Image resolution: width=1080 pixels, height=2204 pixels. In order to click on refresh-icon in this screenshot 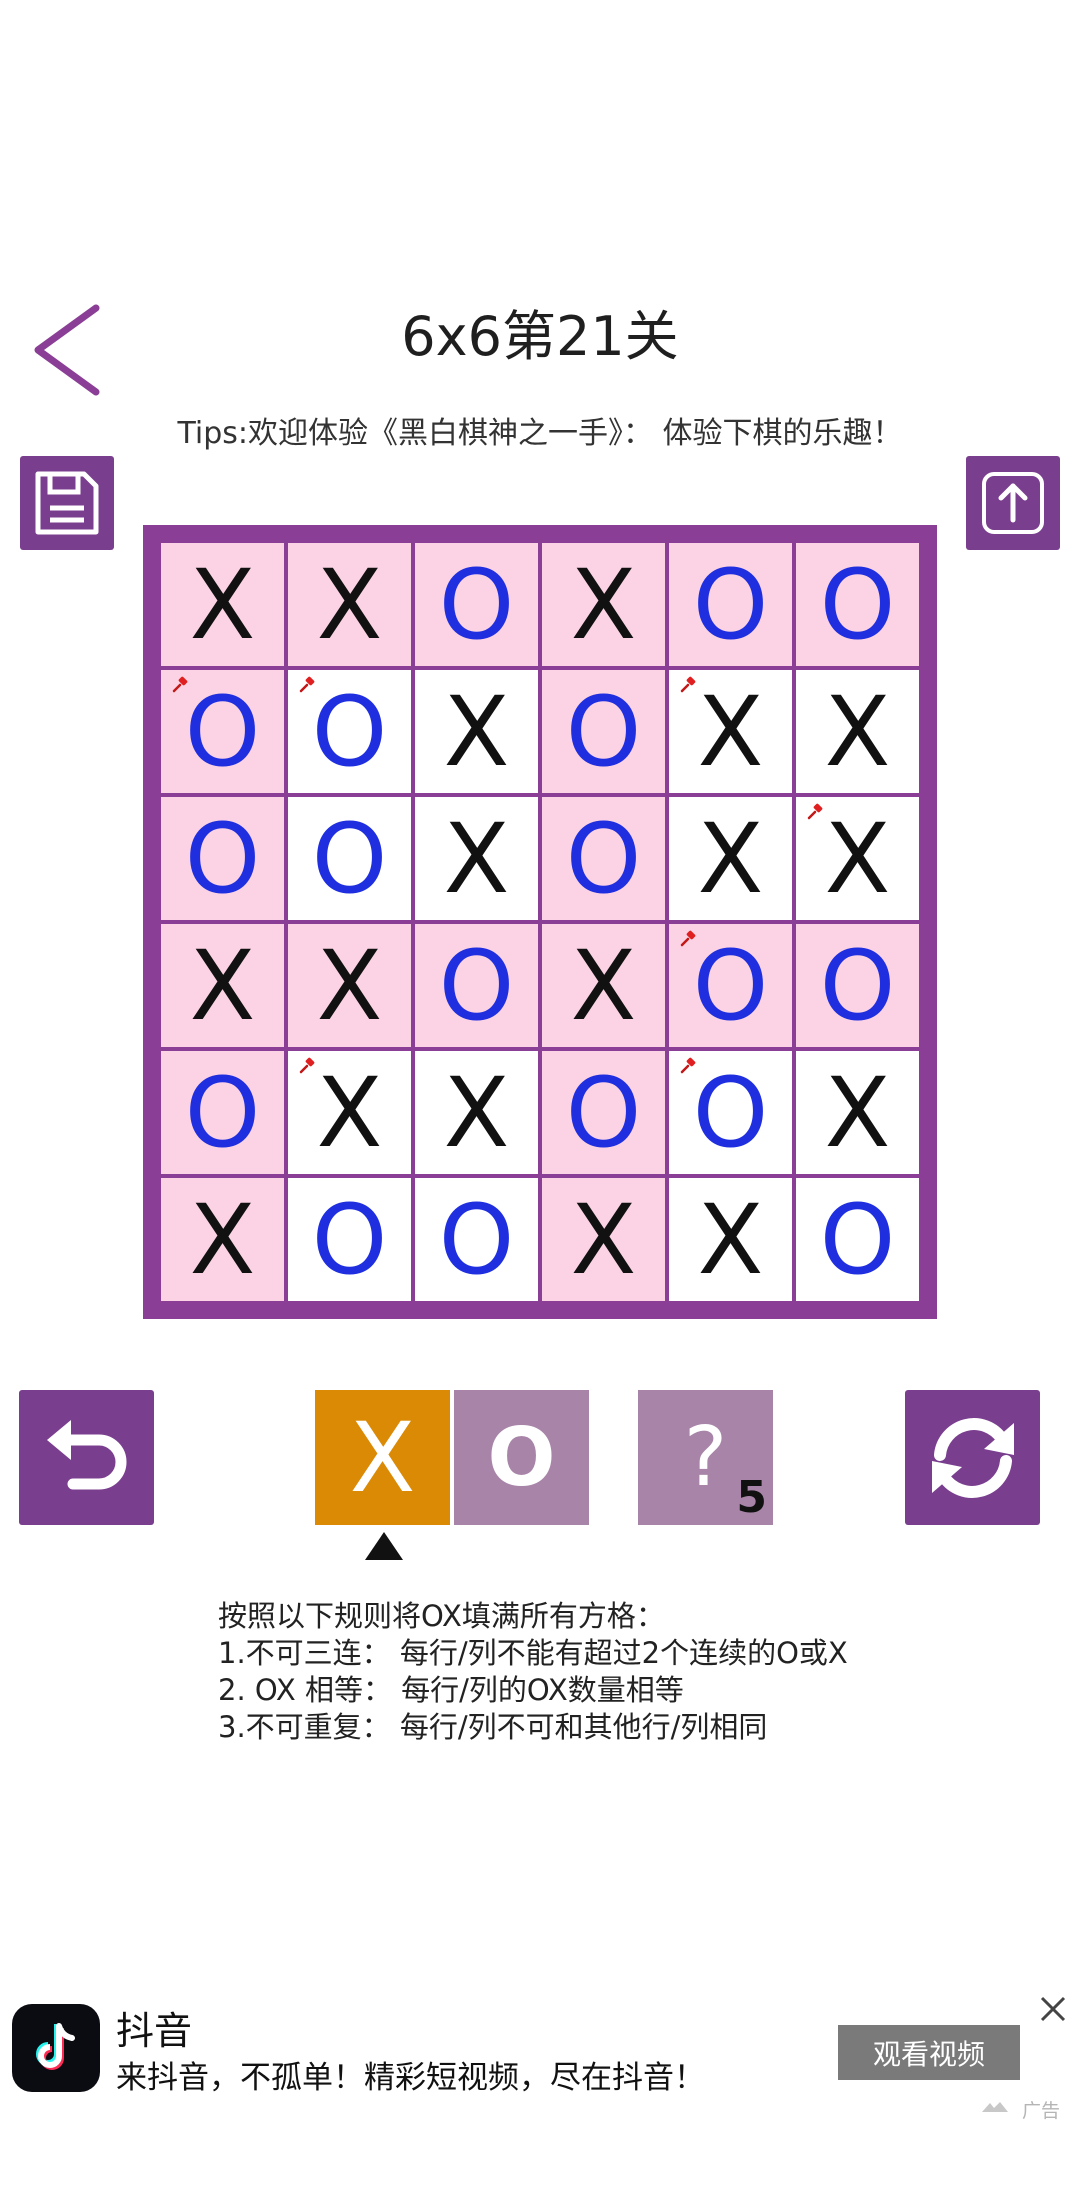, I will do `click(972, 1457)`.